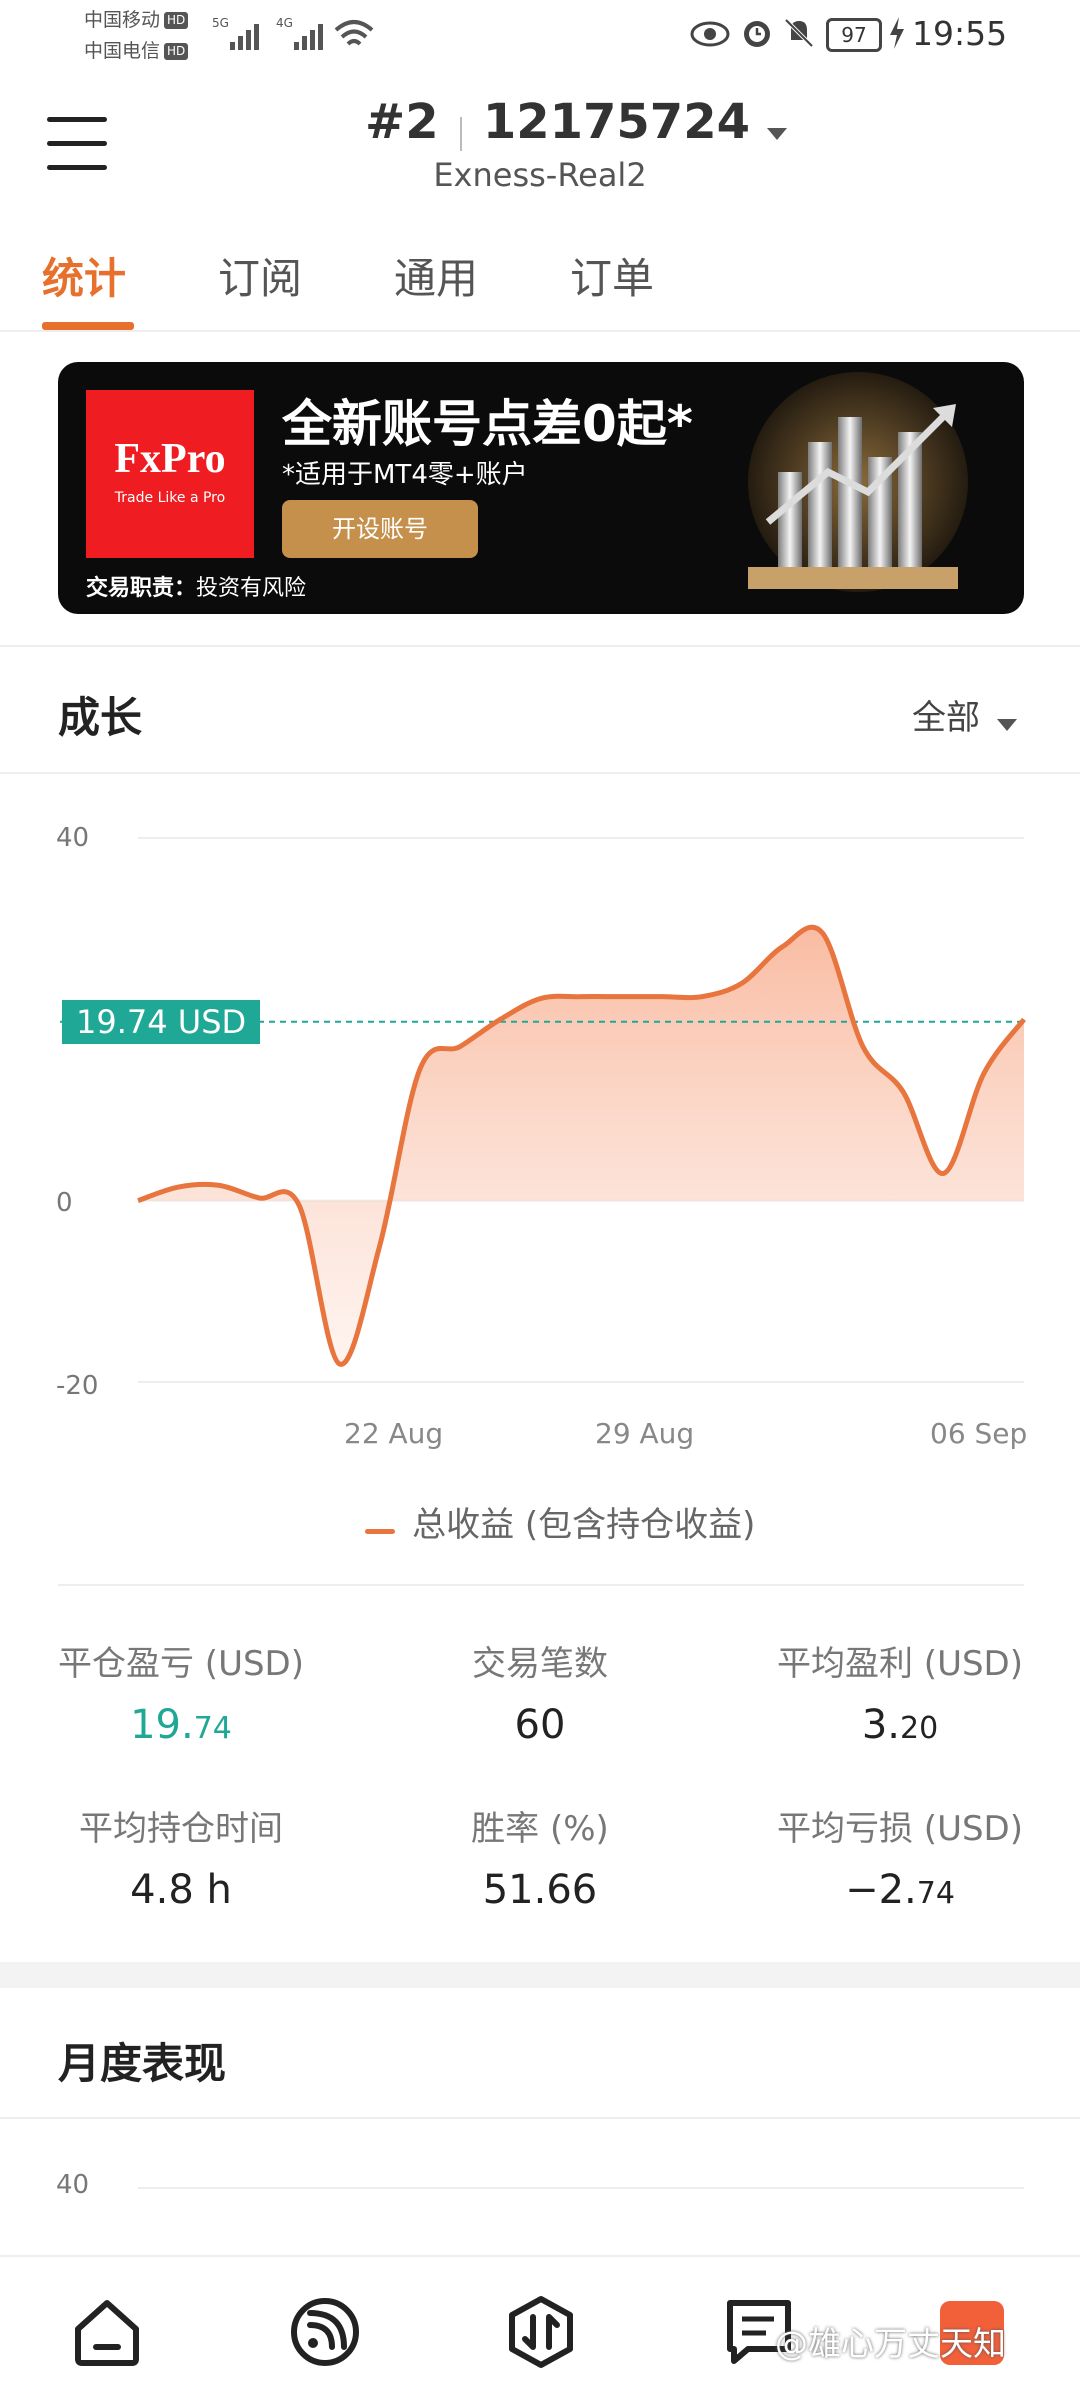 Image resolution: width=1080 pixels, height=2402 pixels. I want to click on account-selector: #2 12175724, so click(577, 124).